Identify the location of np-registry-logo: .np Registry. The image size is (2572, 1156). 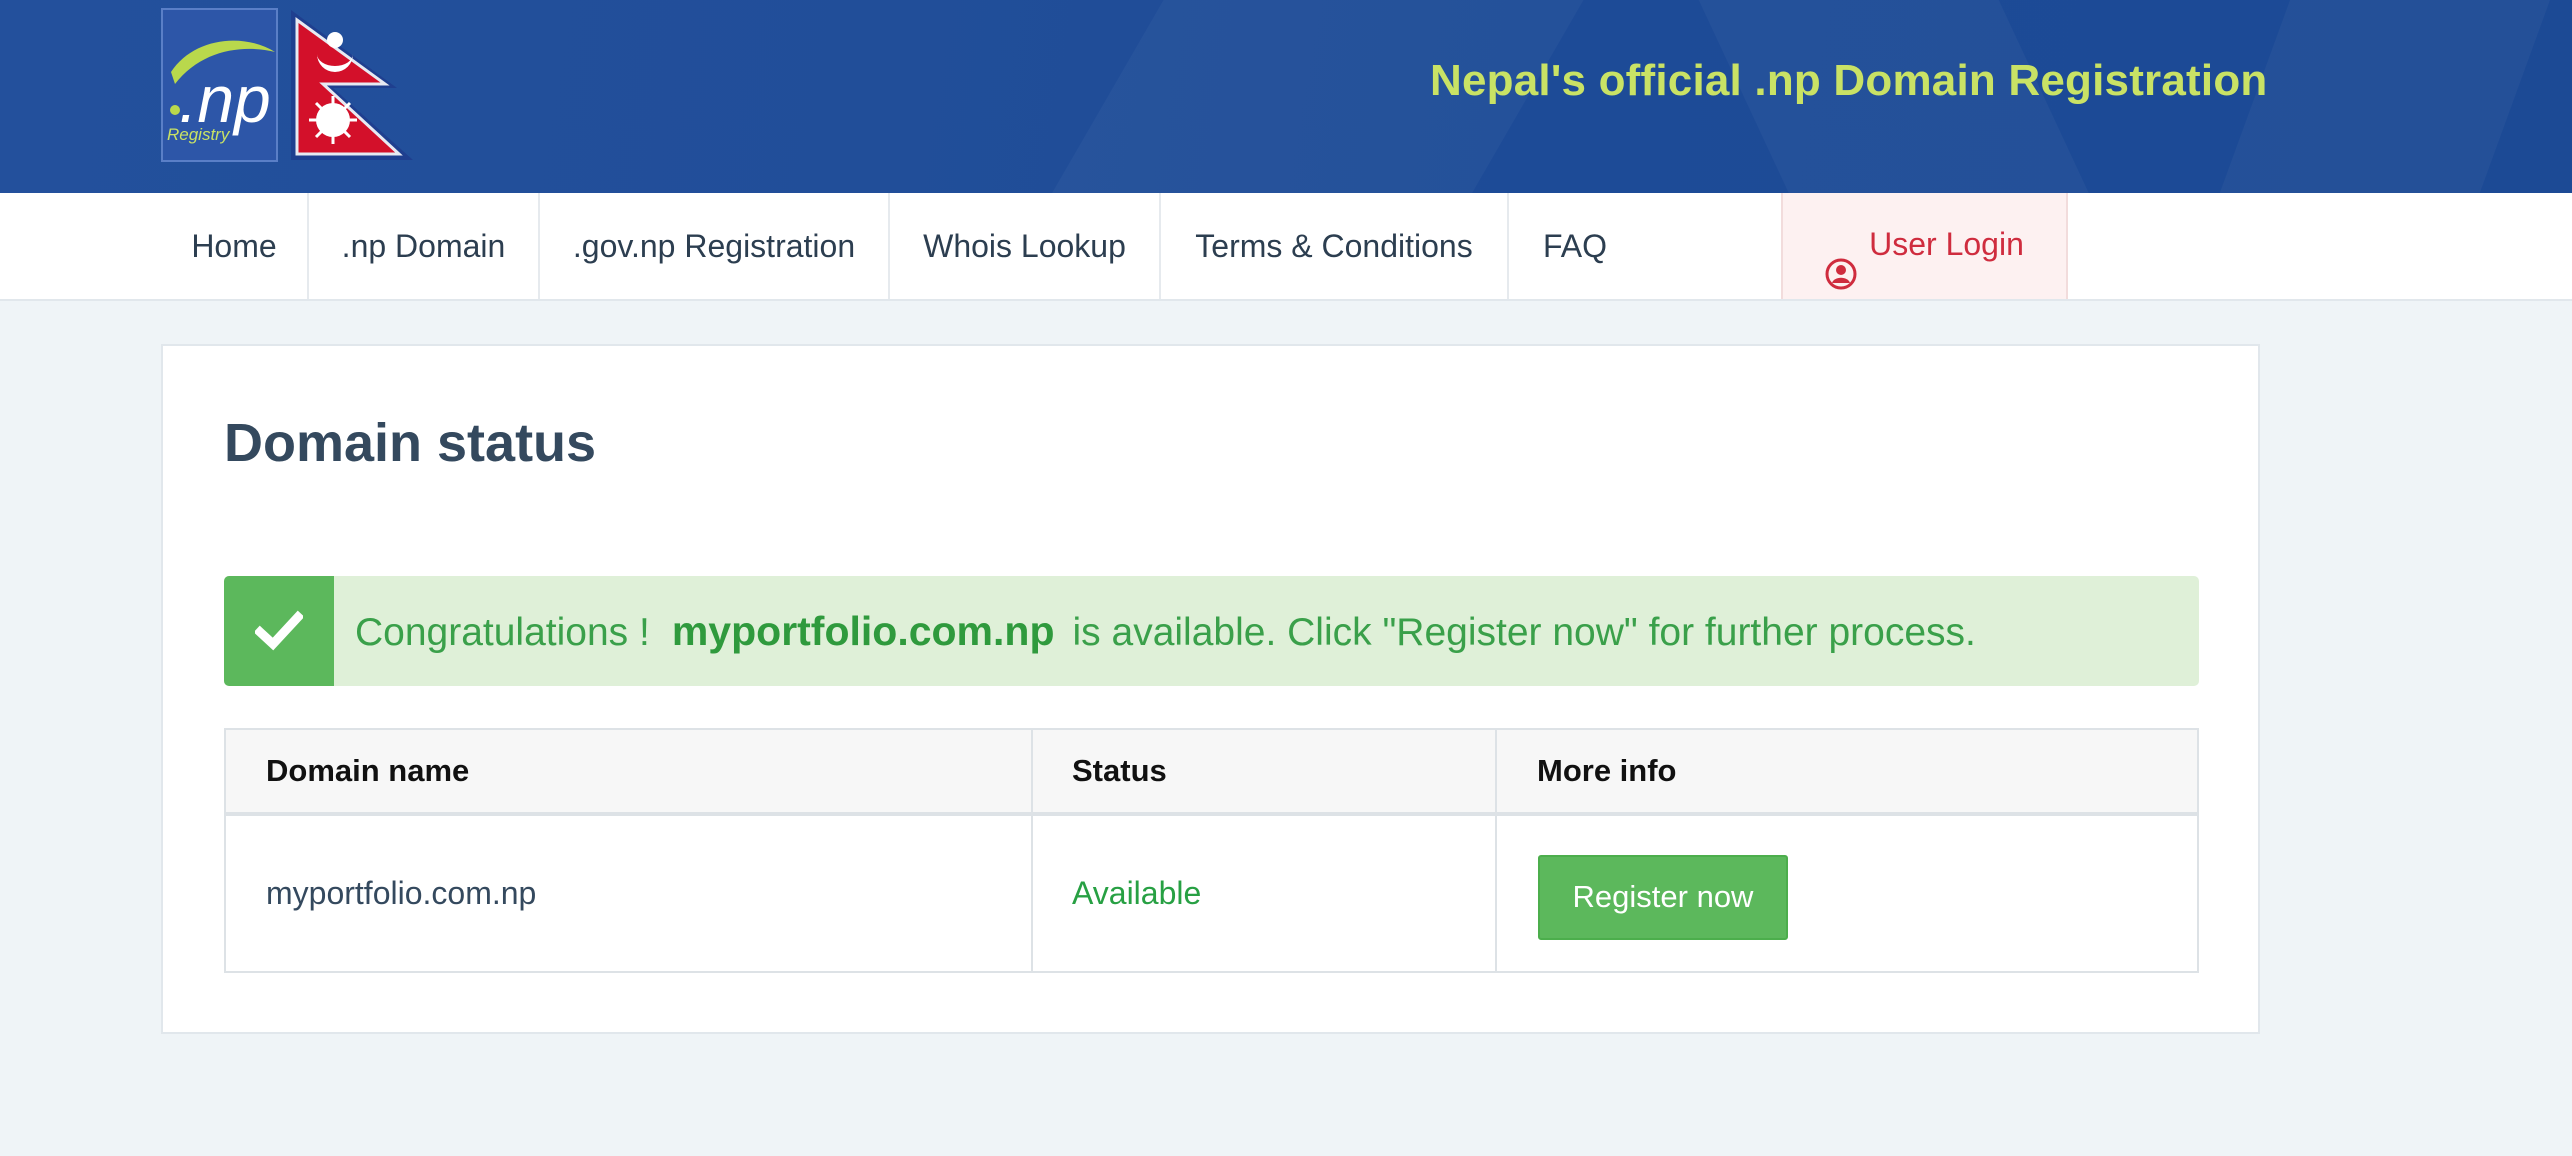
(219, 85).